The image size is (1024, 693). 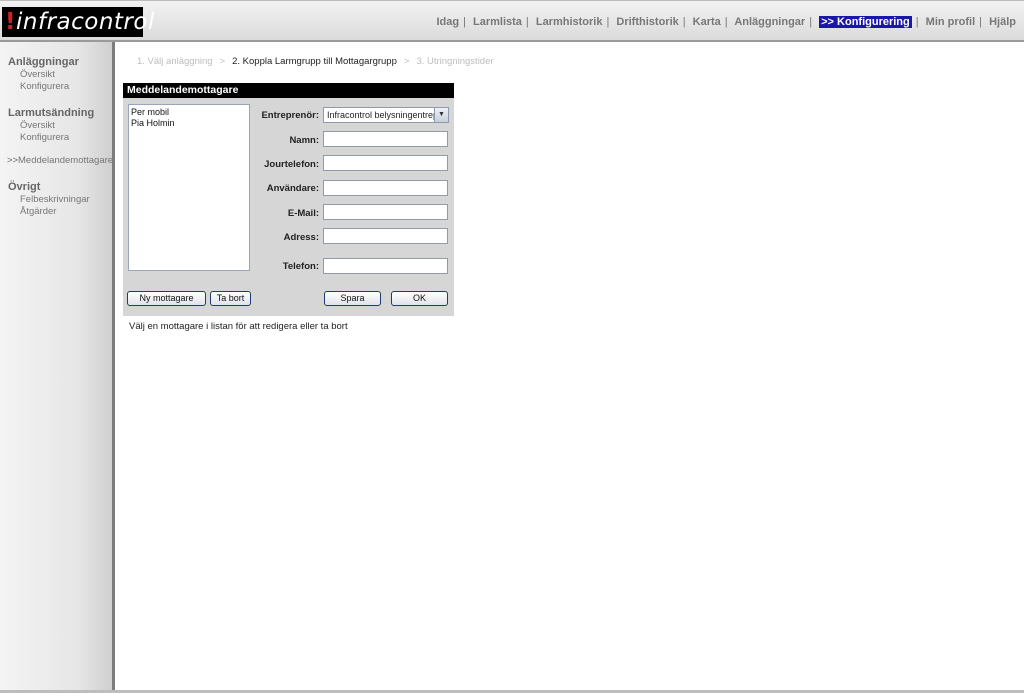 What do you see at coordinates (385, 163) in the screenshot?
I see `jourtelefon-field` at bounding box center [385, 163].